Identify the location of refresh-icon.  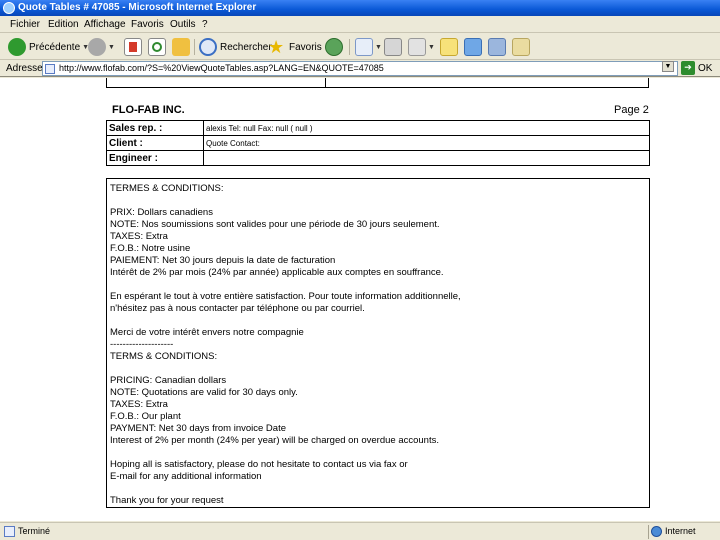
(157, 47).